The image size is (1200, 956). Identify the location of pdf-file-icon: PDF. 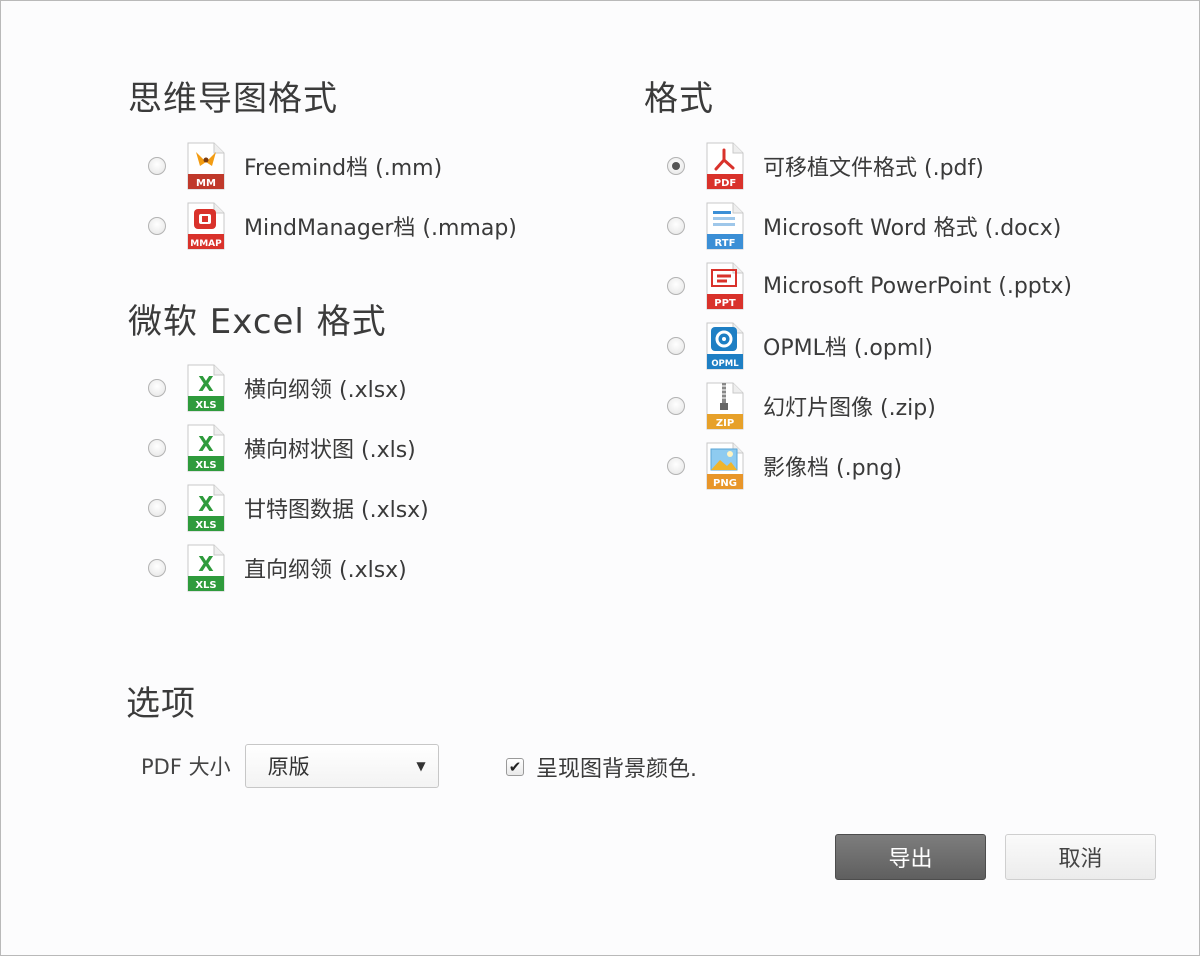
(725, 166).